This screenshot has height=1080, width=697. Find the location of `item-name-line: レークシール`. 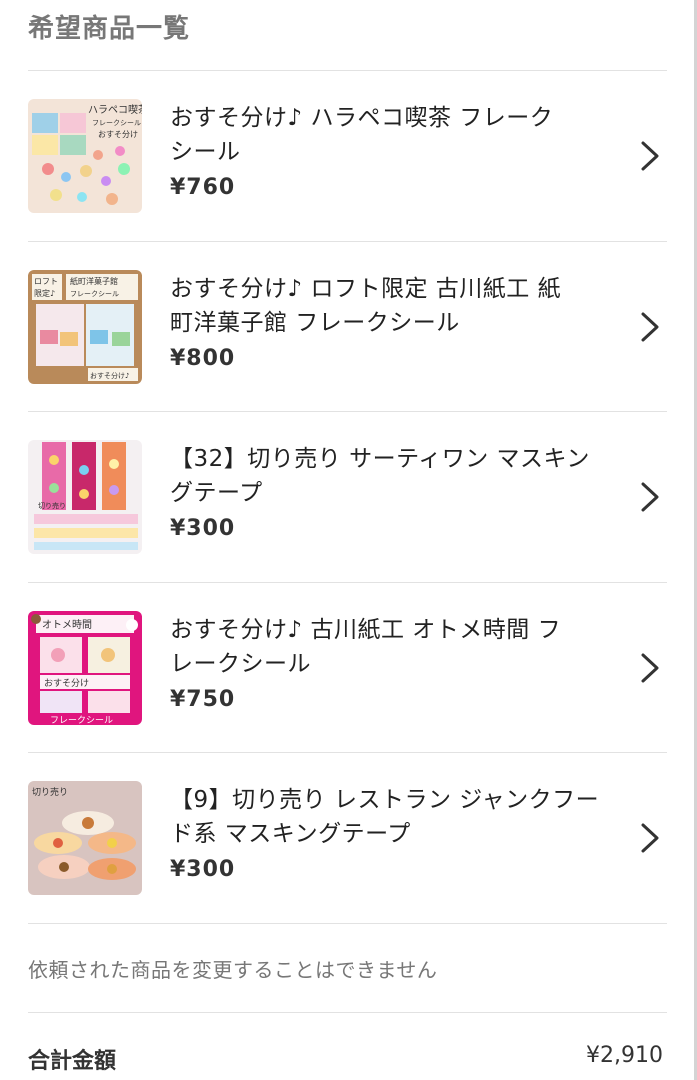

item-name-line: レークシール is located at coordinates (240, 664).